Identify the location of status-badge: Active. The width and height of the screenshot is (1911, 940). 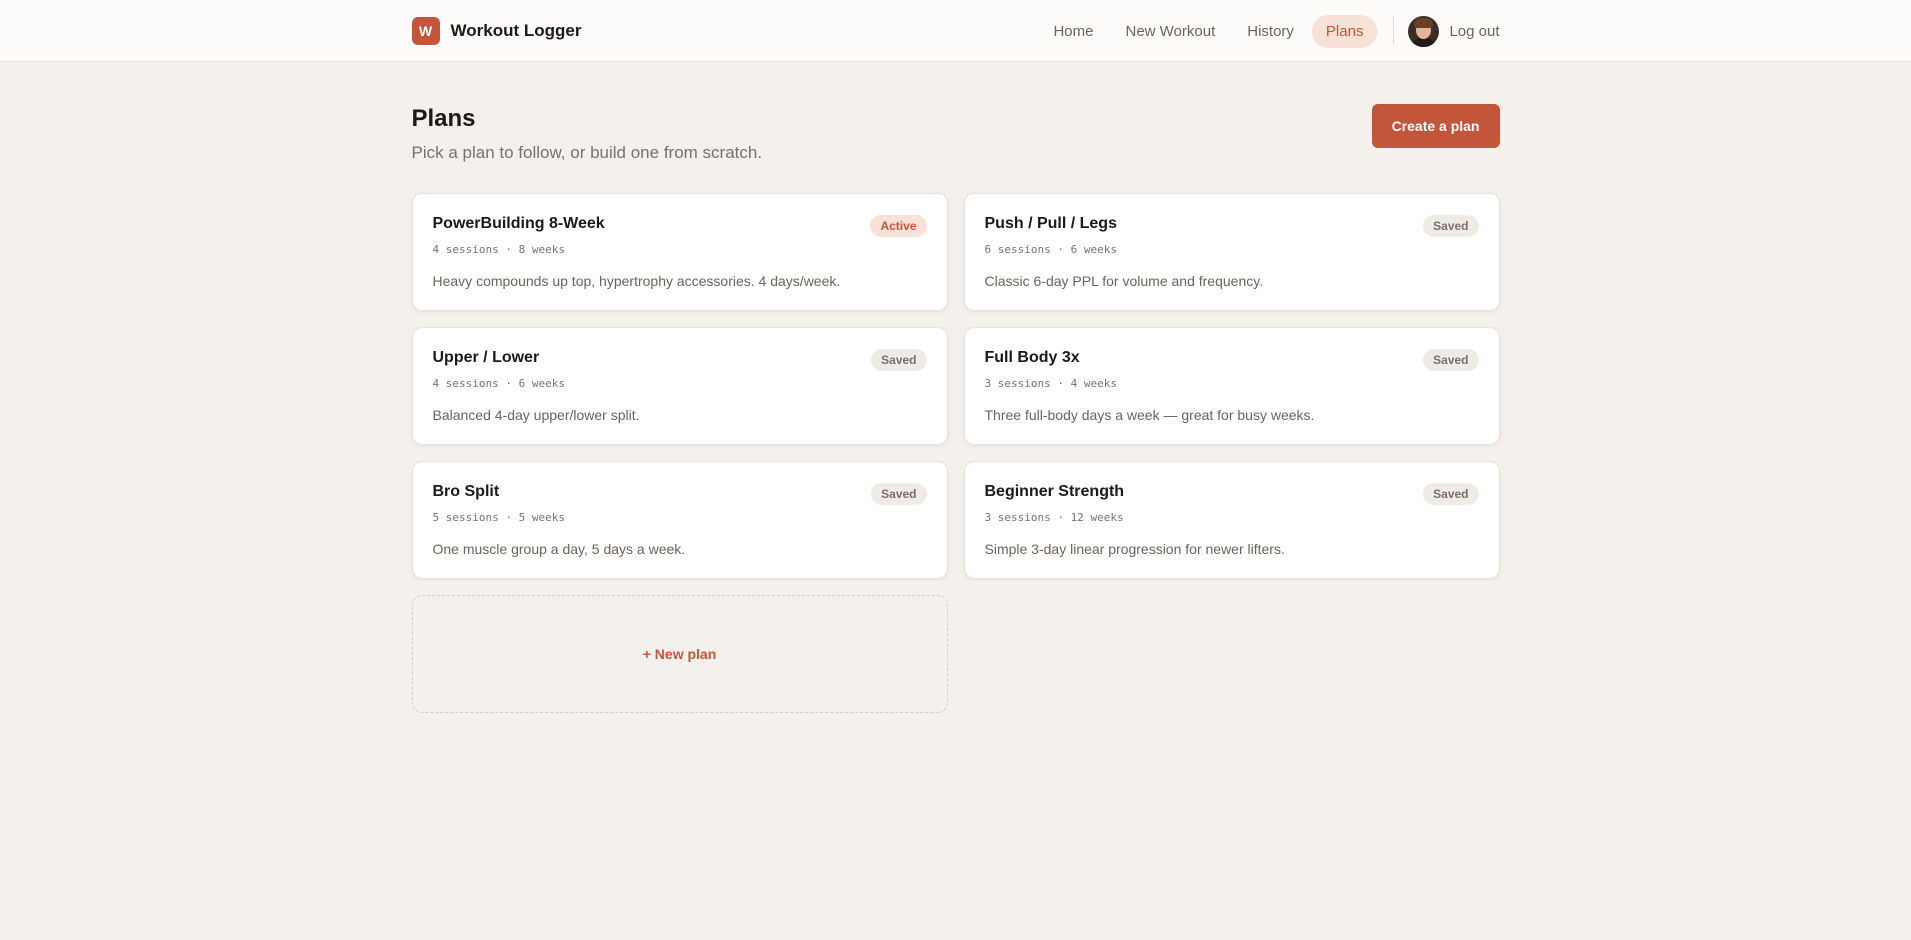
(898, 226).